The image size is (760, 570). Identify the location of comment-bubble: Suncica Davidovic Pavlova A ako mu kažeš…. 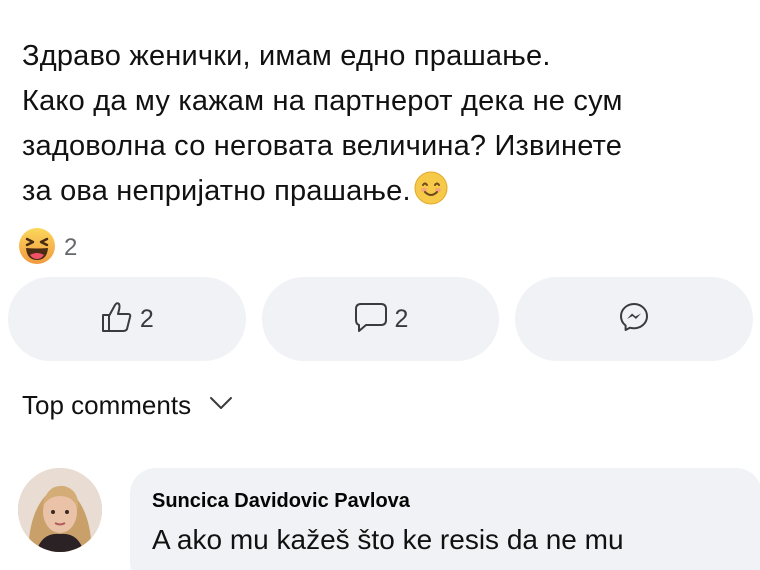
(445, 519).